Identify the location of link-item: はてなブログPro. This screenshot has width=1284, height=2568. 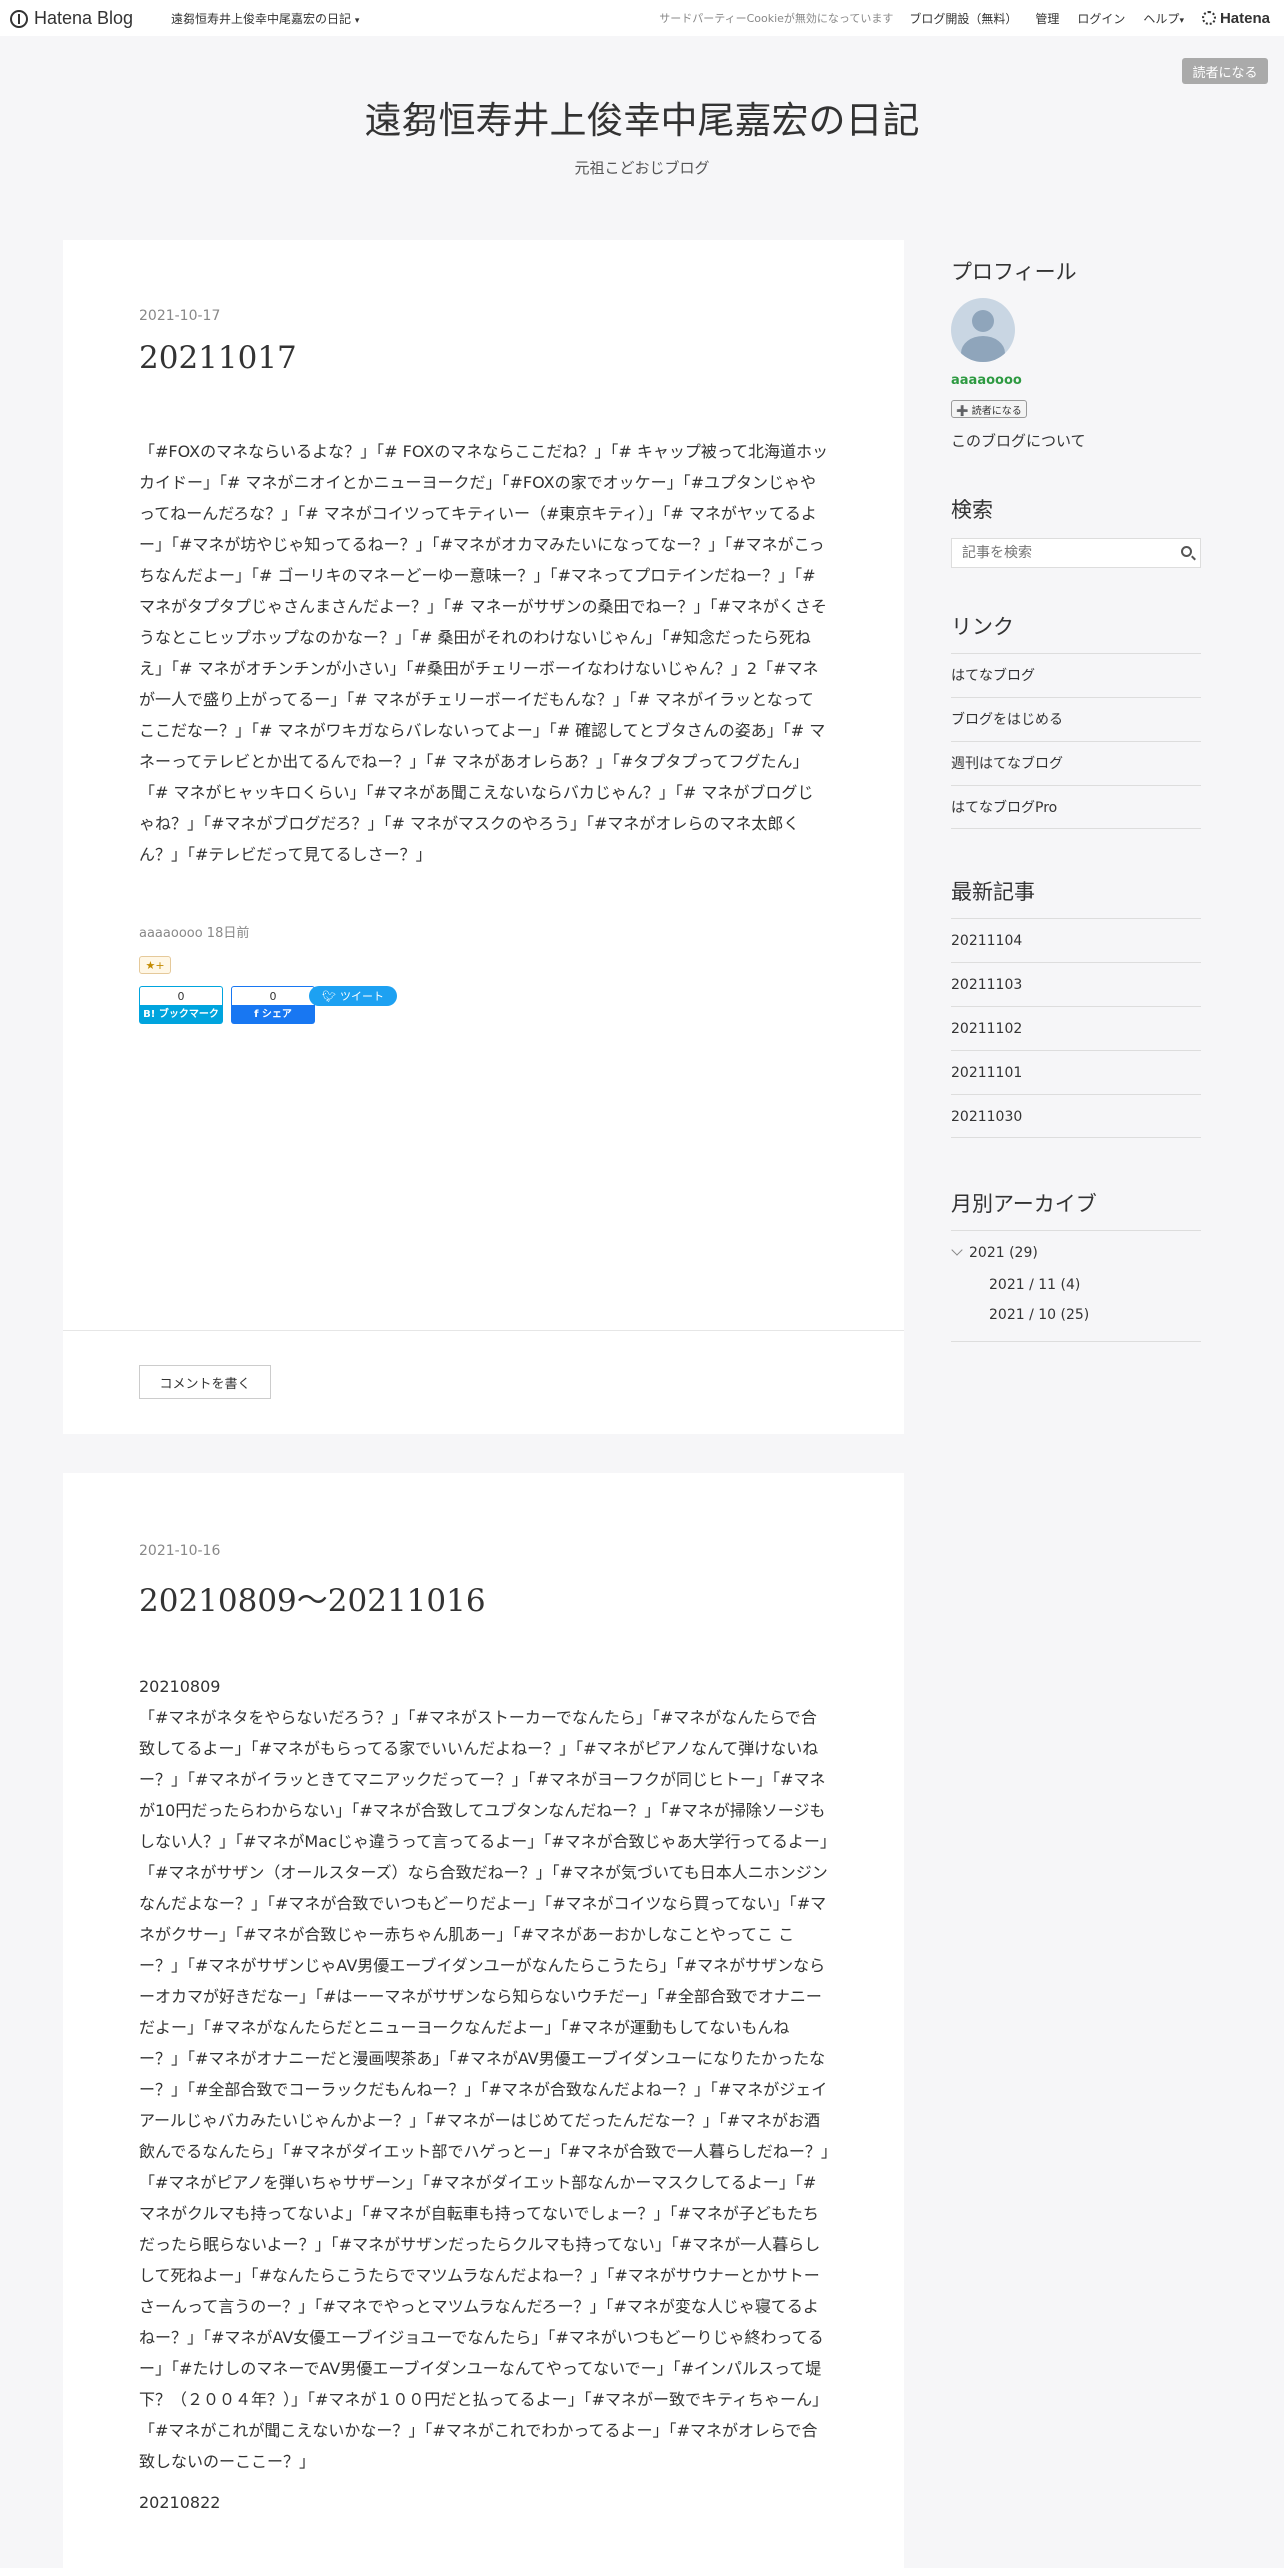
(1076, 807).